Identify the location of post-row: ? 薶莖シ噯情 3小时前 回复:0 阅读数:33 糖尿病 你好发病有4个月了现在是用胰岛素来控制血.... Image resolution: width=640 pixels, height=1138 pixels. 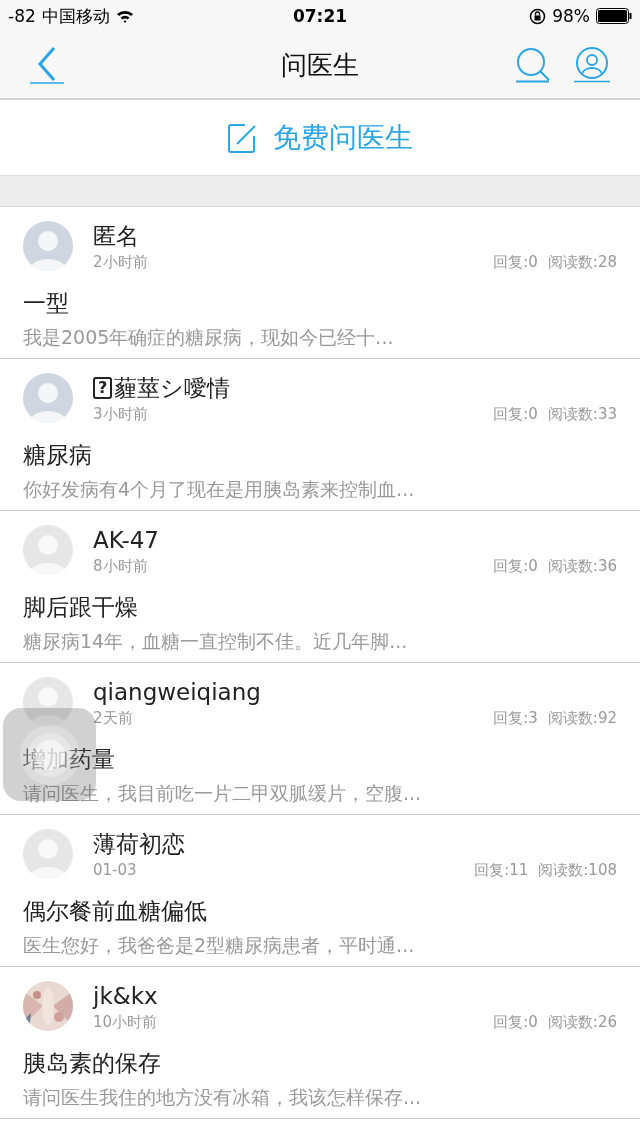
(320, 435).